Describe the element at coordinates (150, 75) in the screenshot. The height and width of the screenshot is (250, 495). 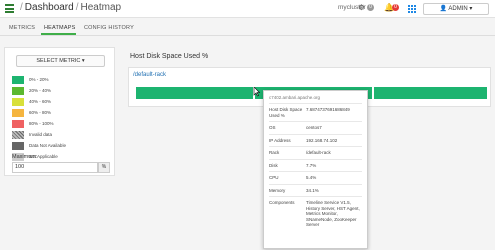
I see `rack-name: /default-rack` at that location.